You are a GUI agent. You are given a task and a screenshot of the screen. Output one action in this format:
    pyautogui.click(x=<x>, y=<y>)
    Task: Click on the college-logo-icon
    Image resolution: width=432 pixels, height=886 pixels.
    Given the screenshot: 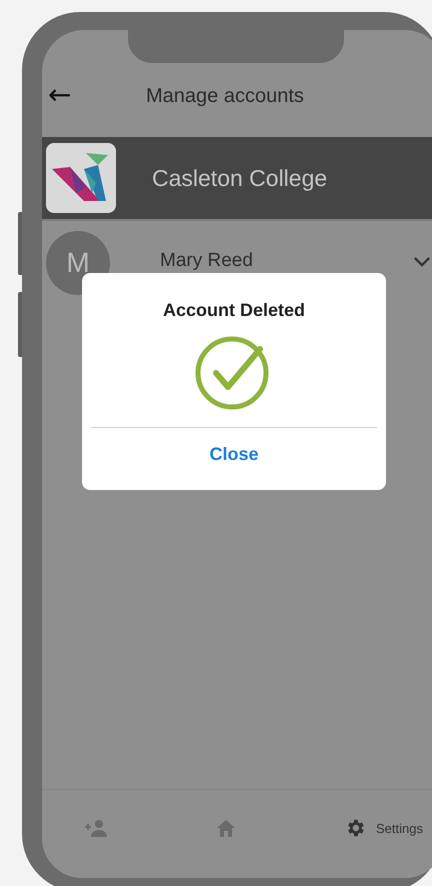 What is the action you would take?
    pyautogui.click(x=81, y=178)
    